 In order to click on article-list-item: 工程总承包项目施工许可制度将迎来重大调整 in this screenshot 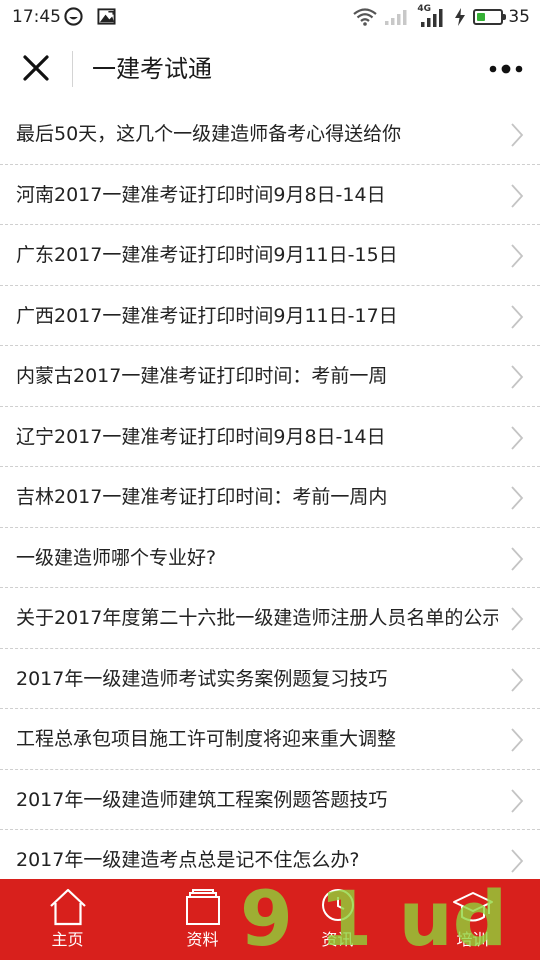, I will do `click(270, 739)`.